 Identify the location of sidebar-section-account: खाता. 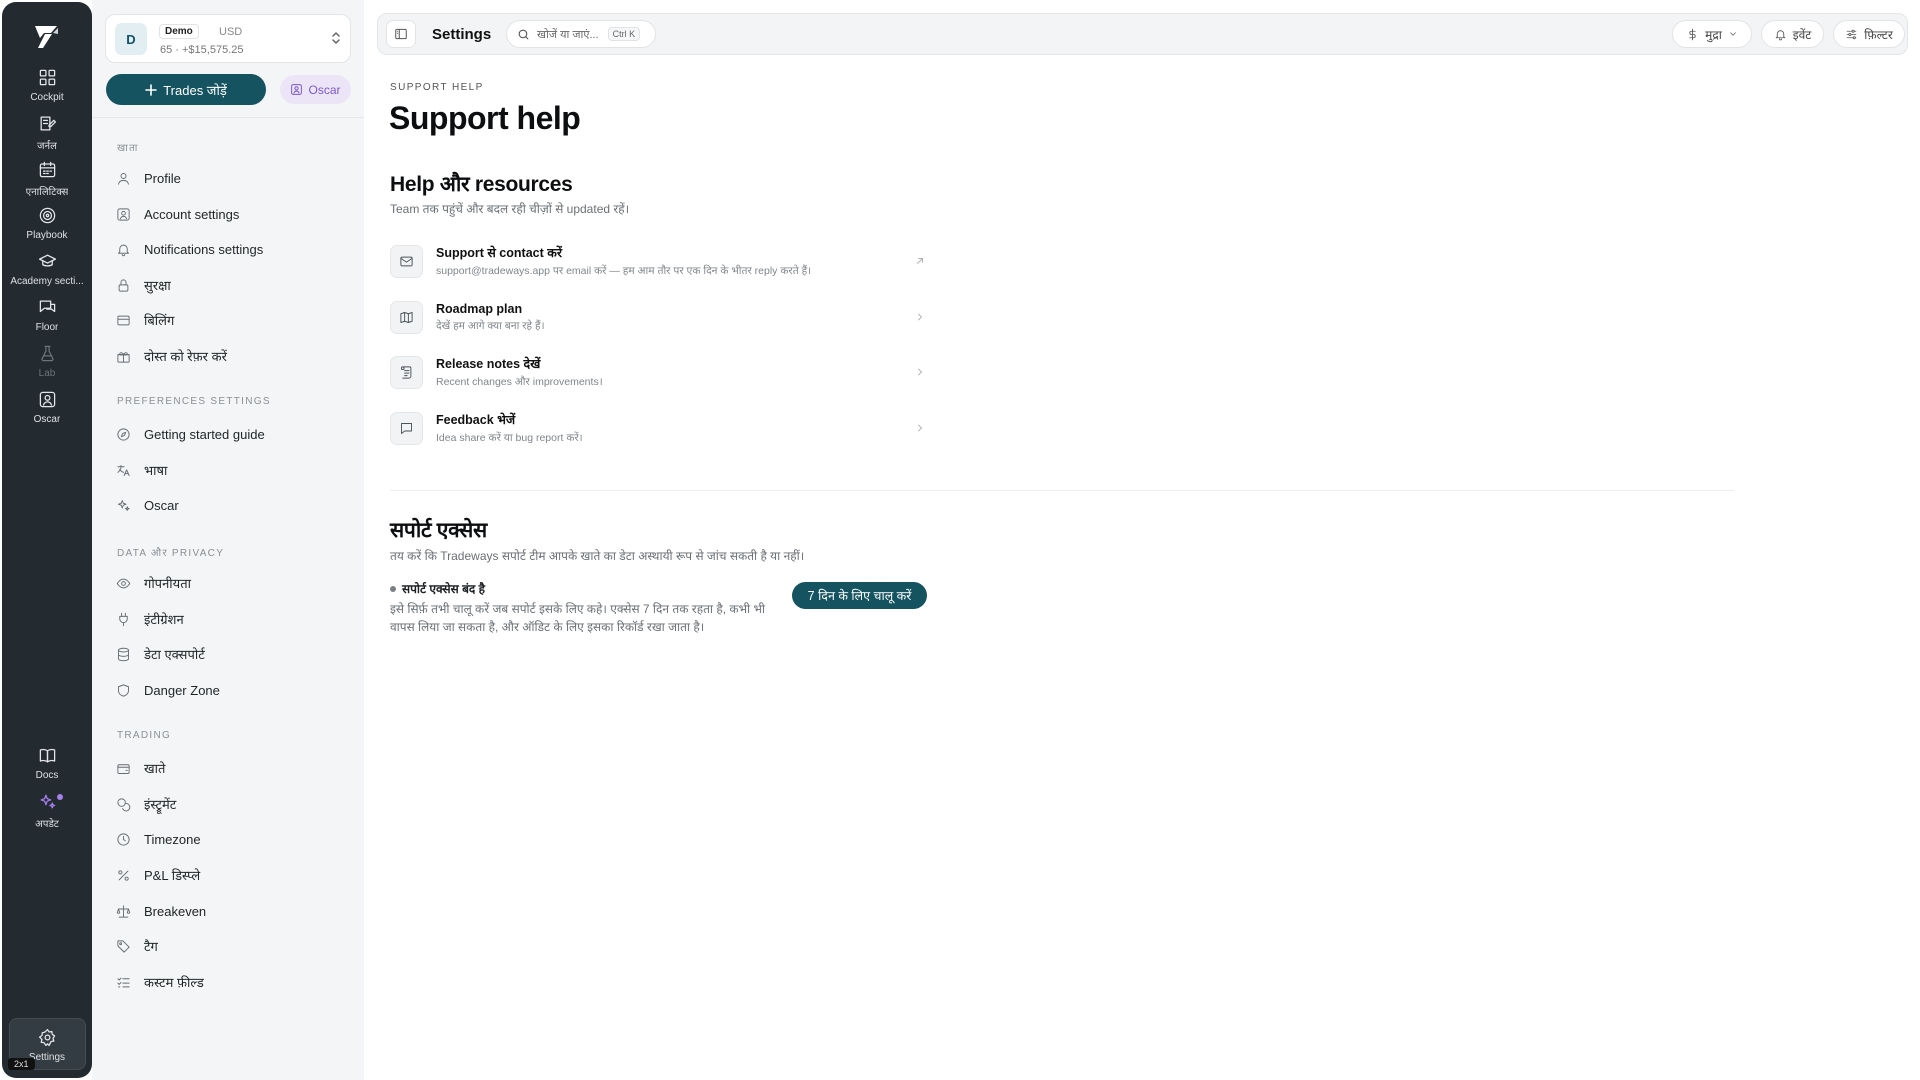
(128, 148).